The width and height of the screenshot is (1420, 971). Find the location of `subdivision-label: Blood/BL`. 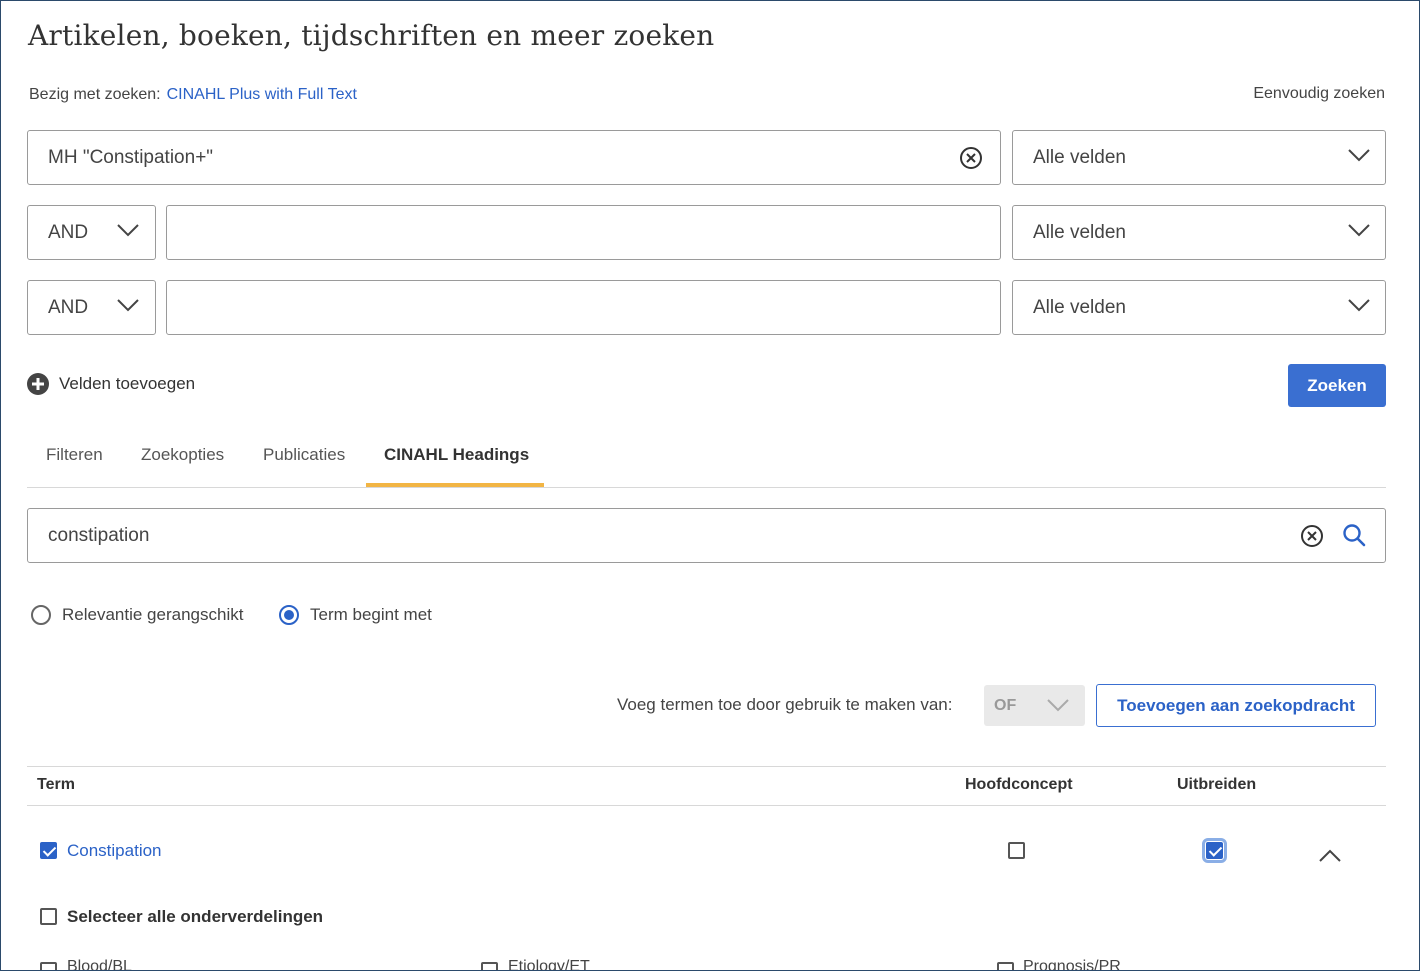

subdivision-label: Blood/BL is located at coordinates (99, 964).